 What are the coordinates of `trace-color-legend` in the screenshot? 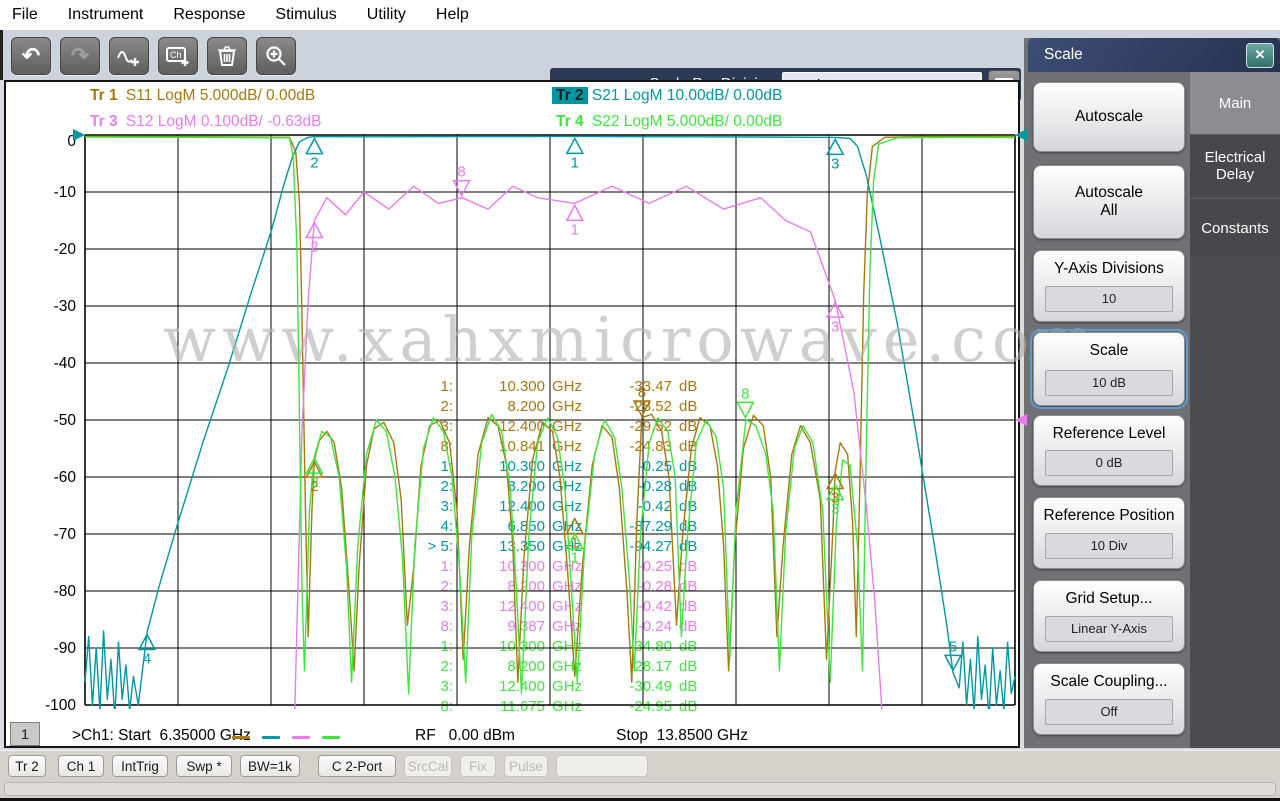 It's located at (286, 737).